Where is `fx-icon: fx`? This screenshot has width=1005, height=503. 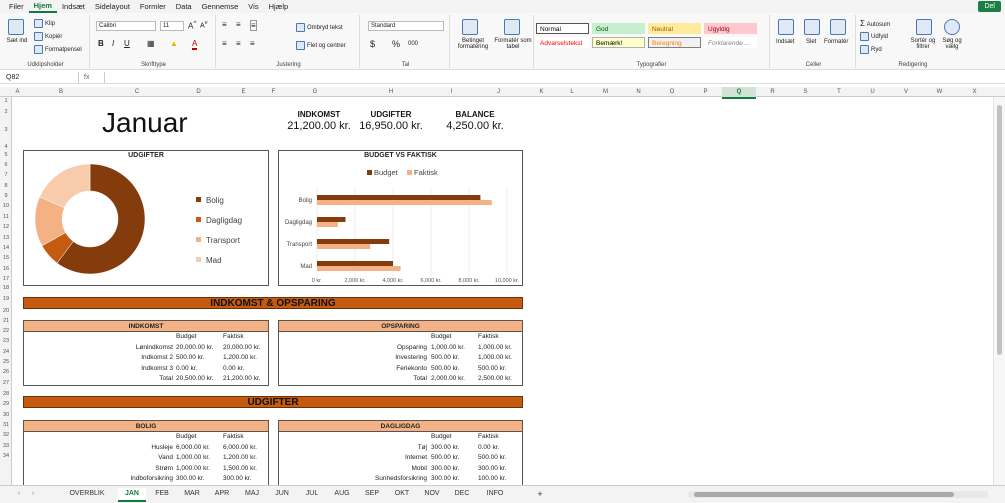 fx-icon: fx is located at coordinates (86, 77).